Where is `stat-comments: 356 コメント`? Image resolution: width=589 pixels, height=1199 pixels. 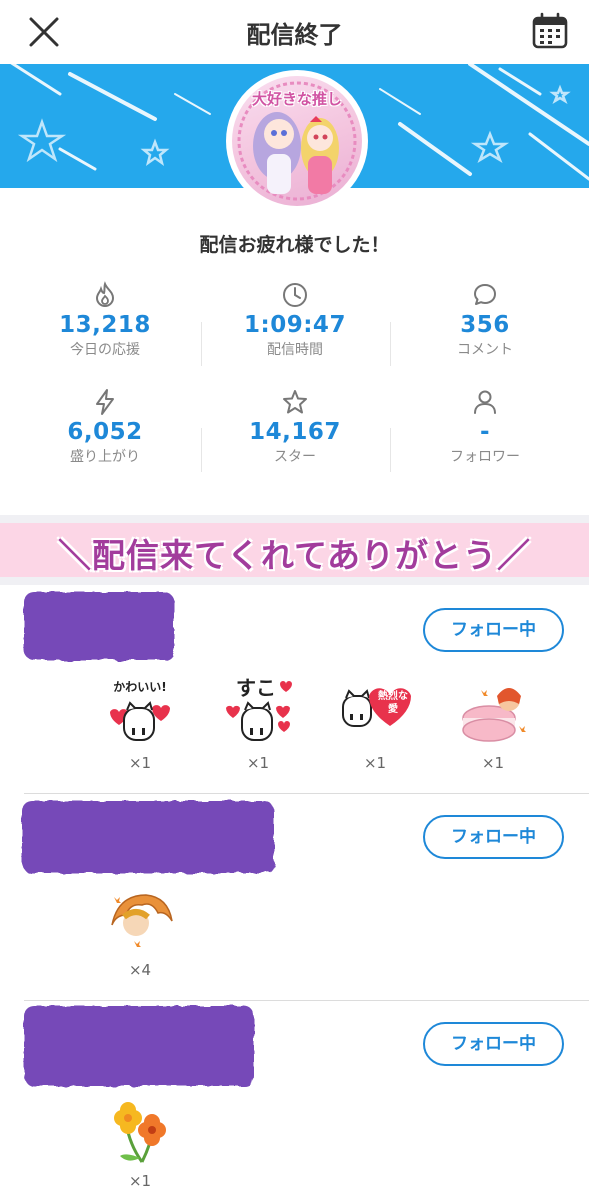
stat-comments: 356 コメント is located at coordinates (485, 320).